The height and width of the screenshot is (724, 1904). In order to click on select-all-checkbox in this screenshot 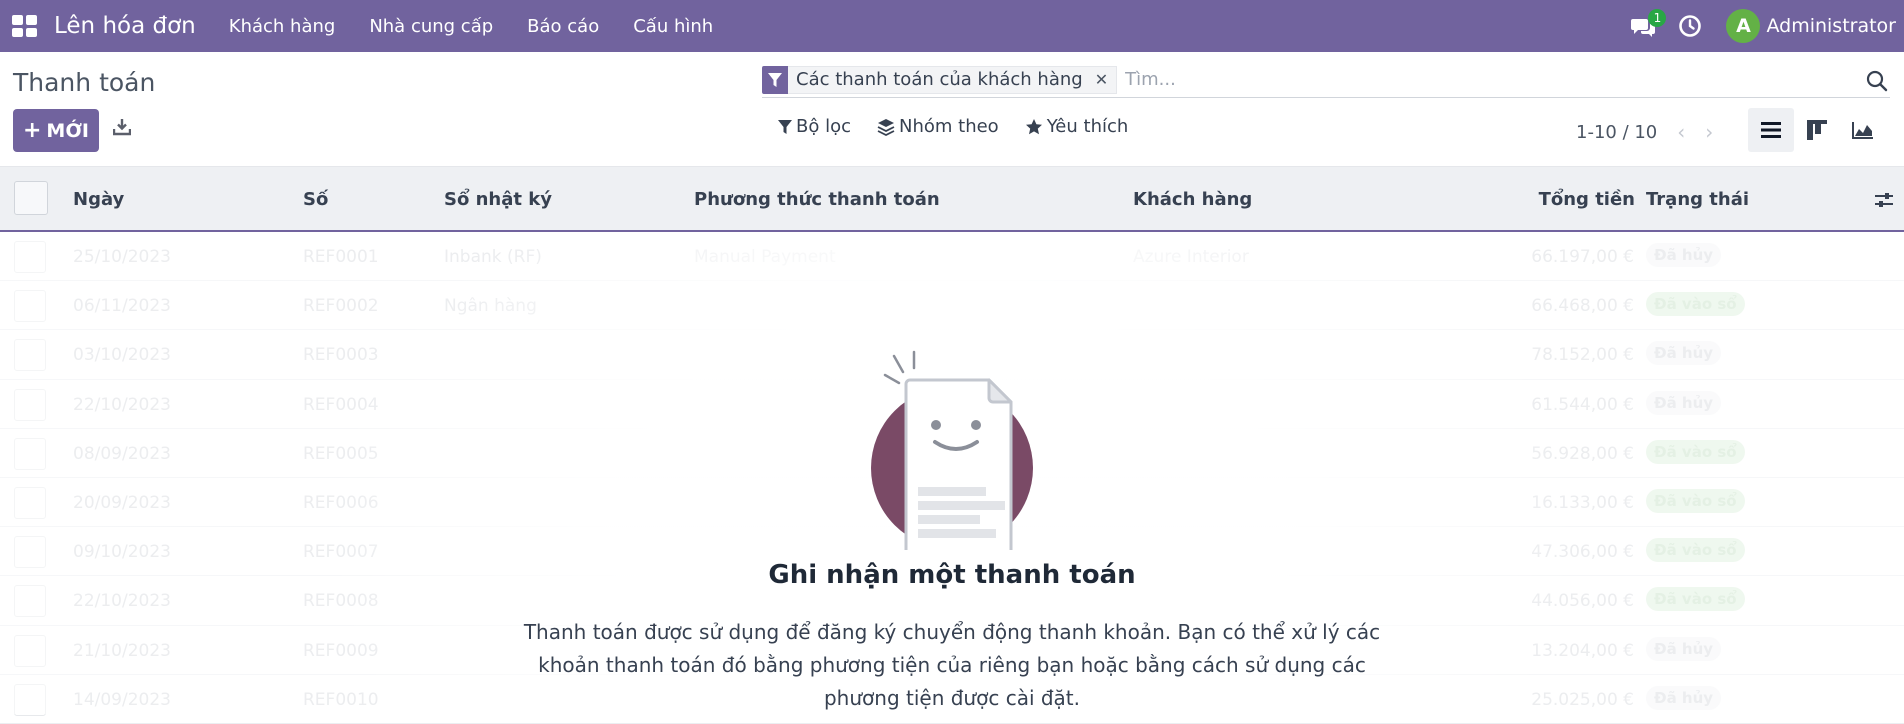, I will do `click(31, 198)`.